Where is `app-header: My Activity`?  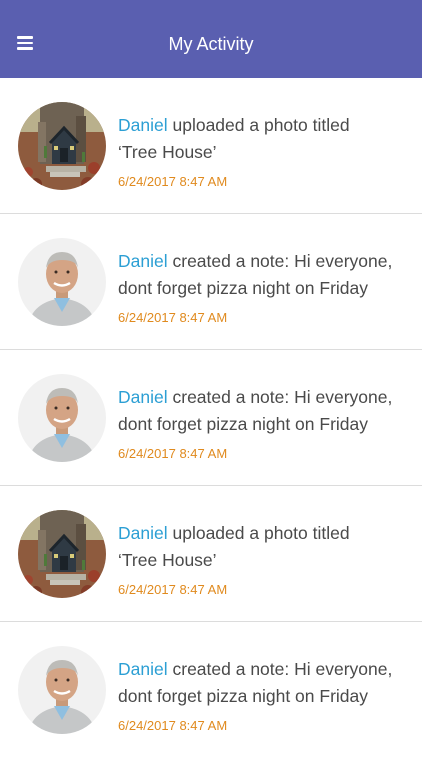
app-header: My Activity is located at coordinates (211, 39).